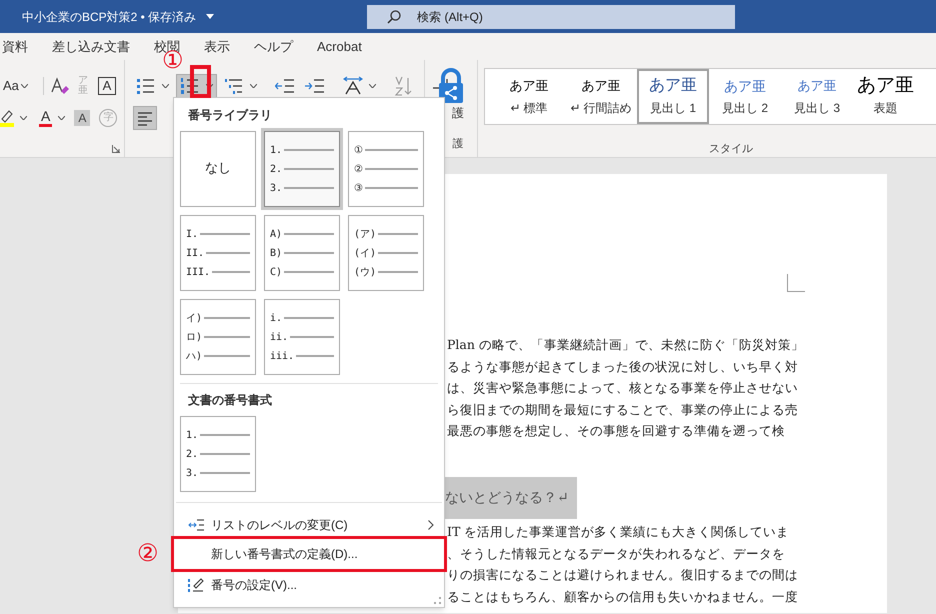 This screenshot has width=936, height=614. What do you see at coordinates (230, 115) in the screenshot?
I see `section-heading: 番号ライブラリ` at bounding box center [230, 115].